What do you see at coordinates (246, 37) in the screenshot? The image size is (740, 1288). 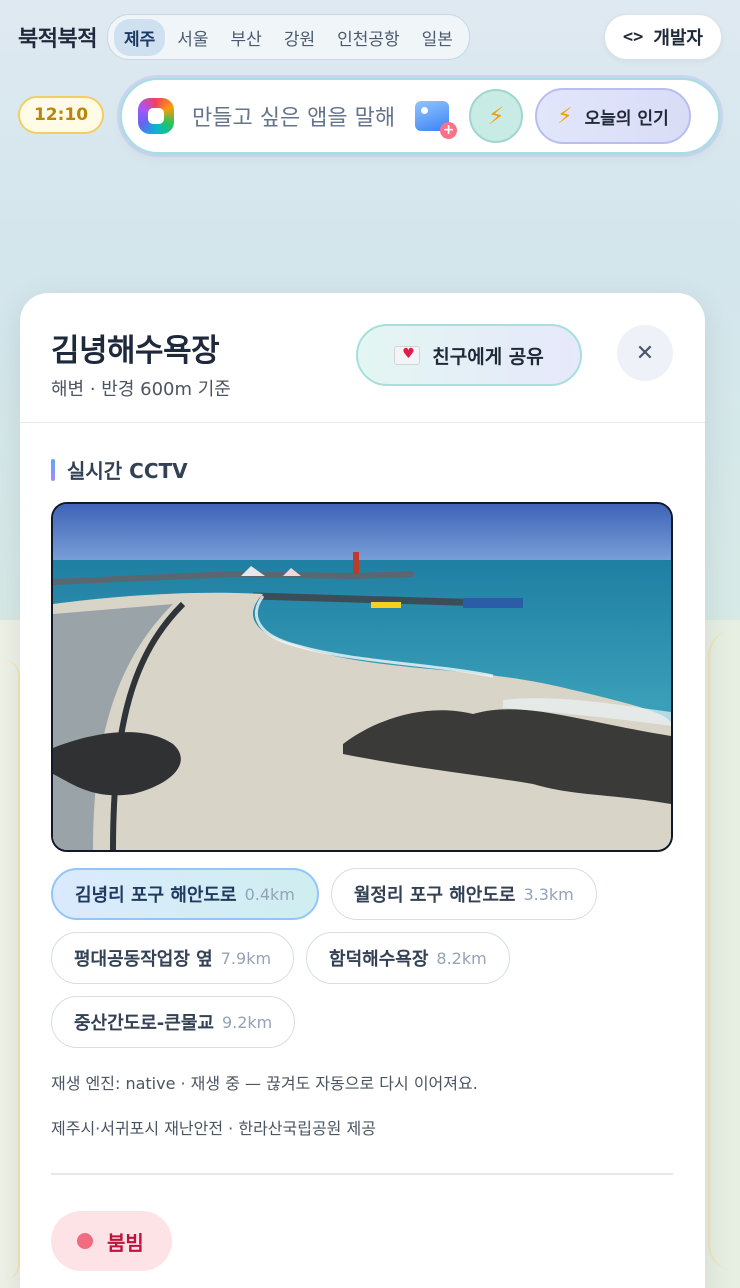 I see `tab-region-busan: 부산` at bounding box center [246, 37].